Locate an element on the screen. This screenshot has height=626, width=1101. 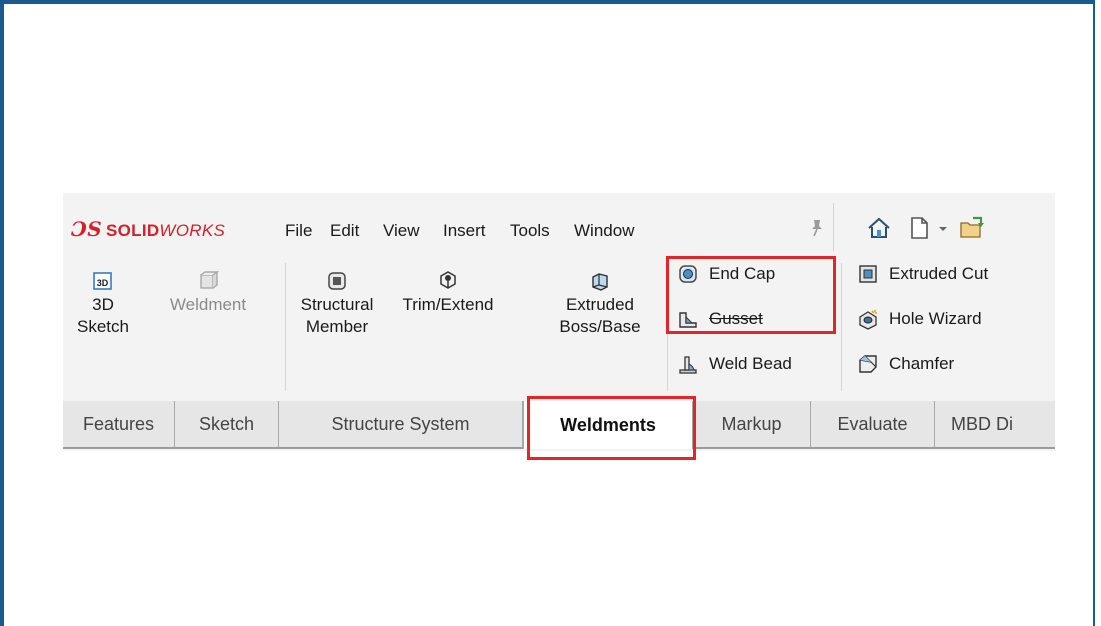
svg-text: 3D is located at coordinates (103, 283).